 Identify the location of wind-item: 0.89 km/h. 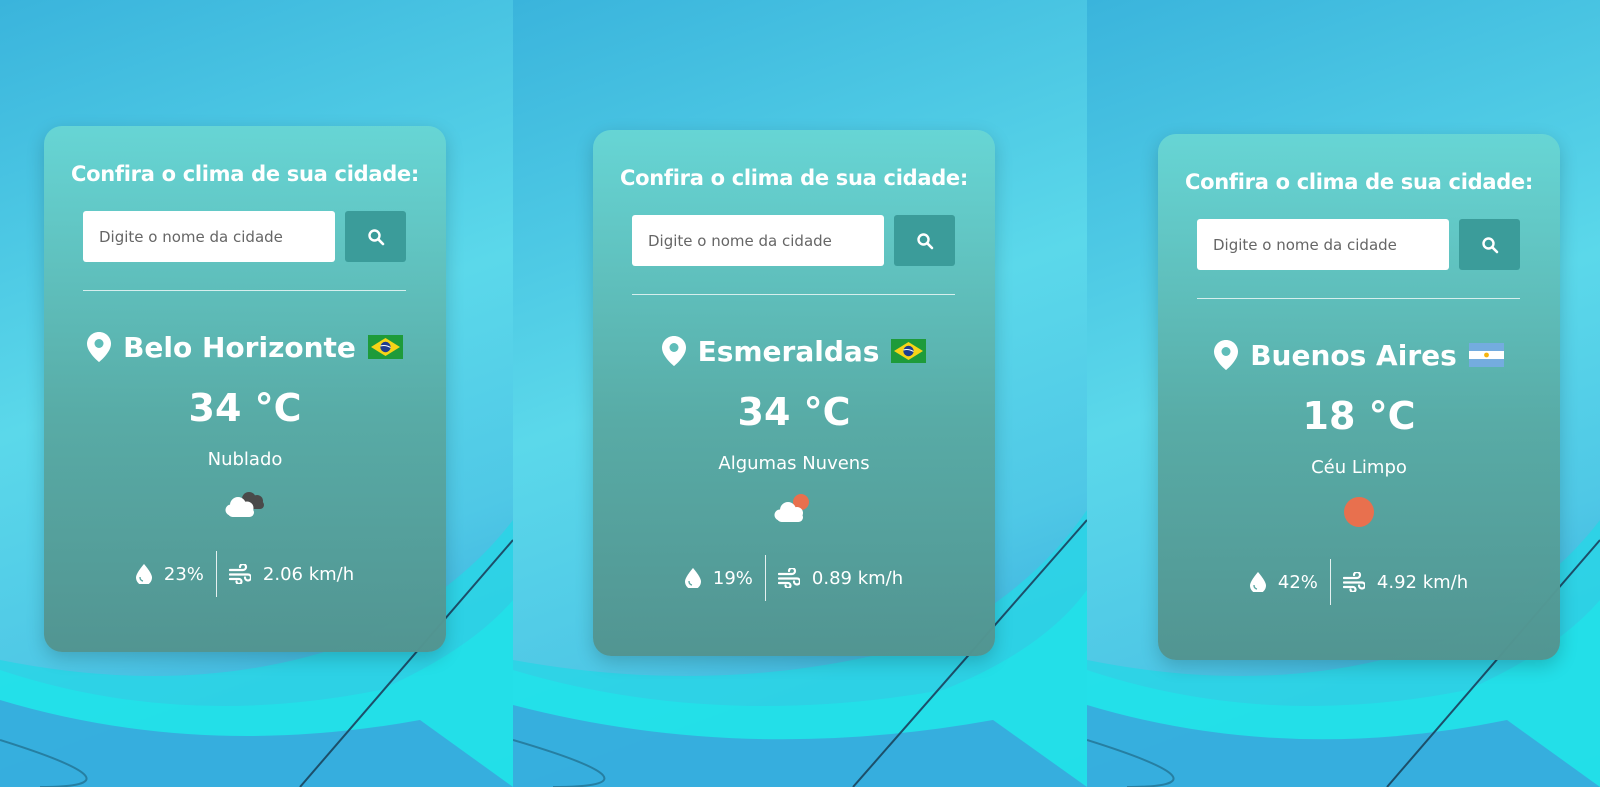
(840, 578).